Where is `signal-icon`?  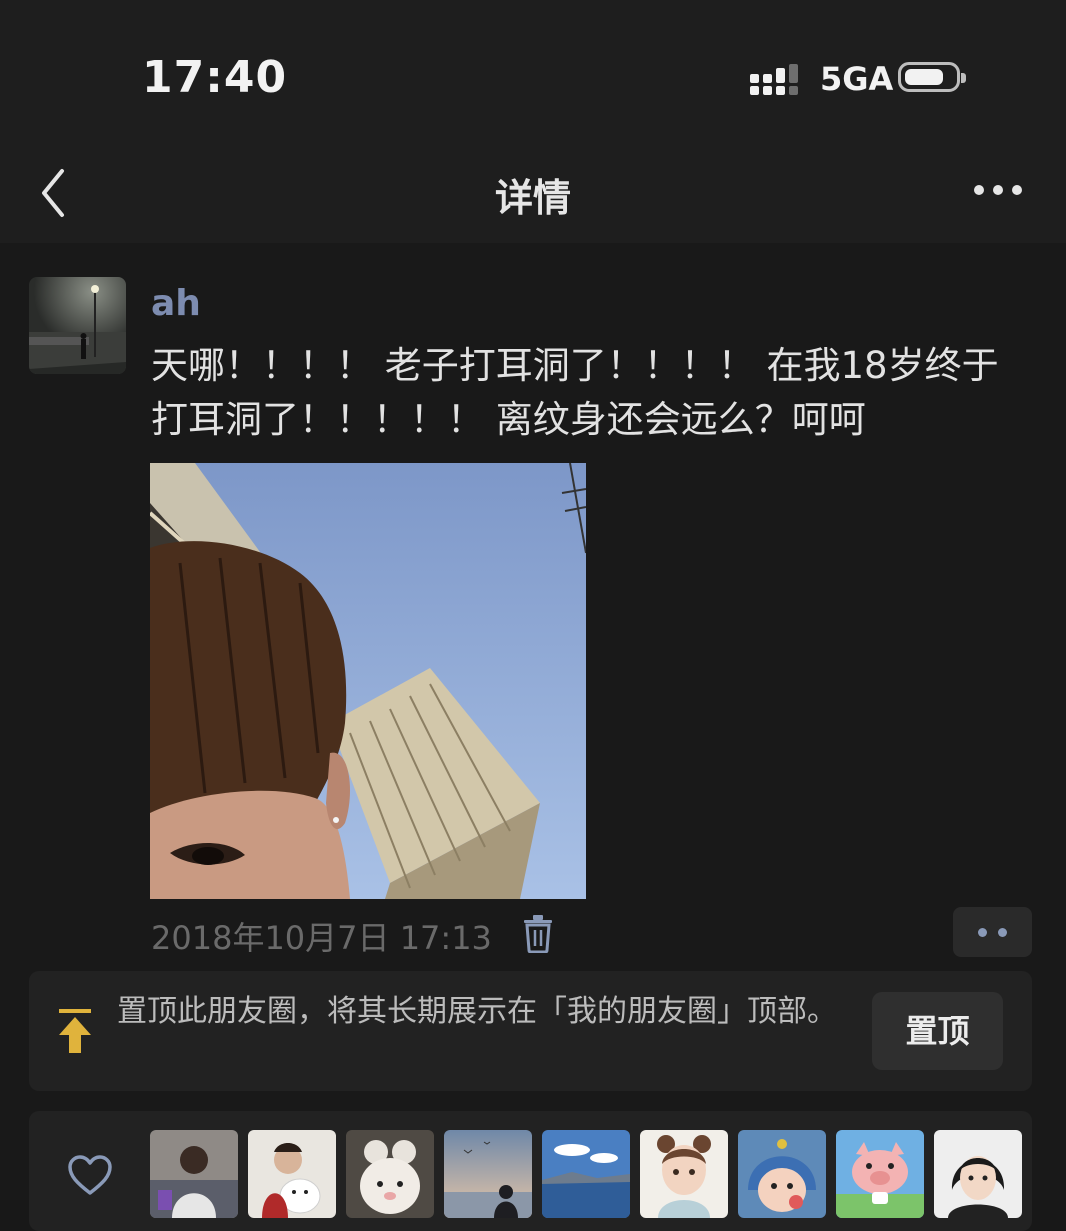
signal-icon is located at coordinates (774, 79).